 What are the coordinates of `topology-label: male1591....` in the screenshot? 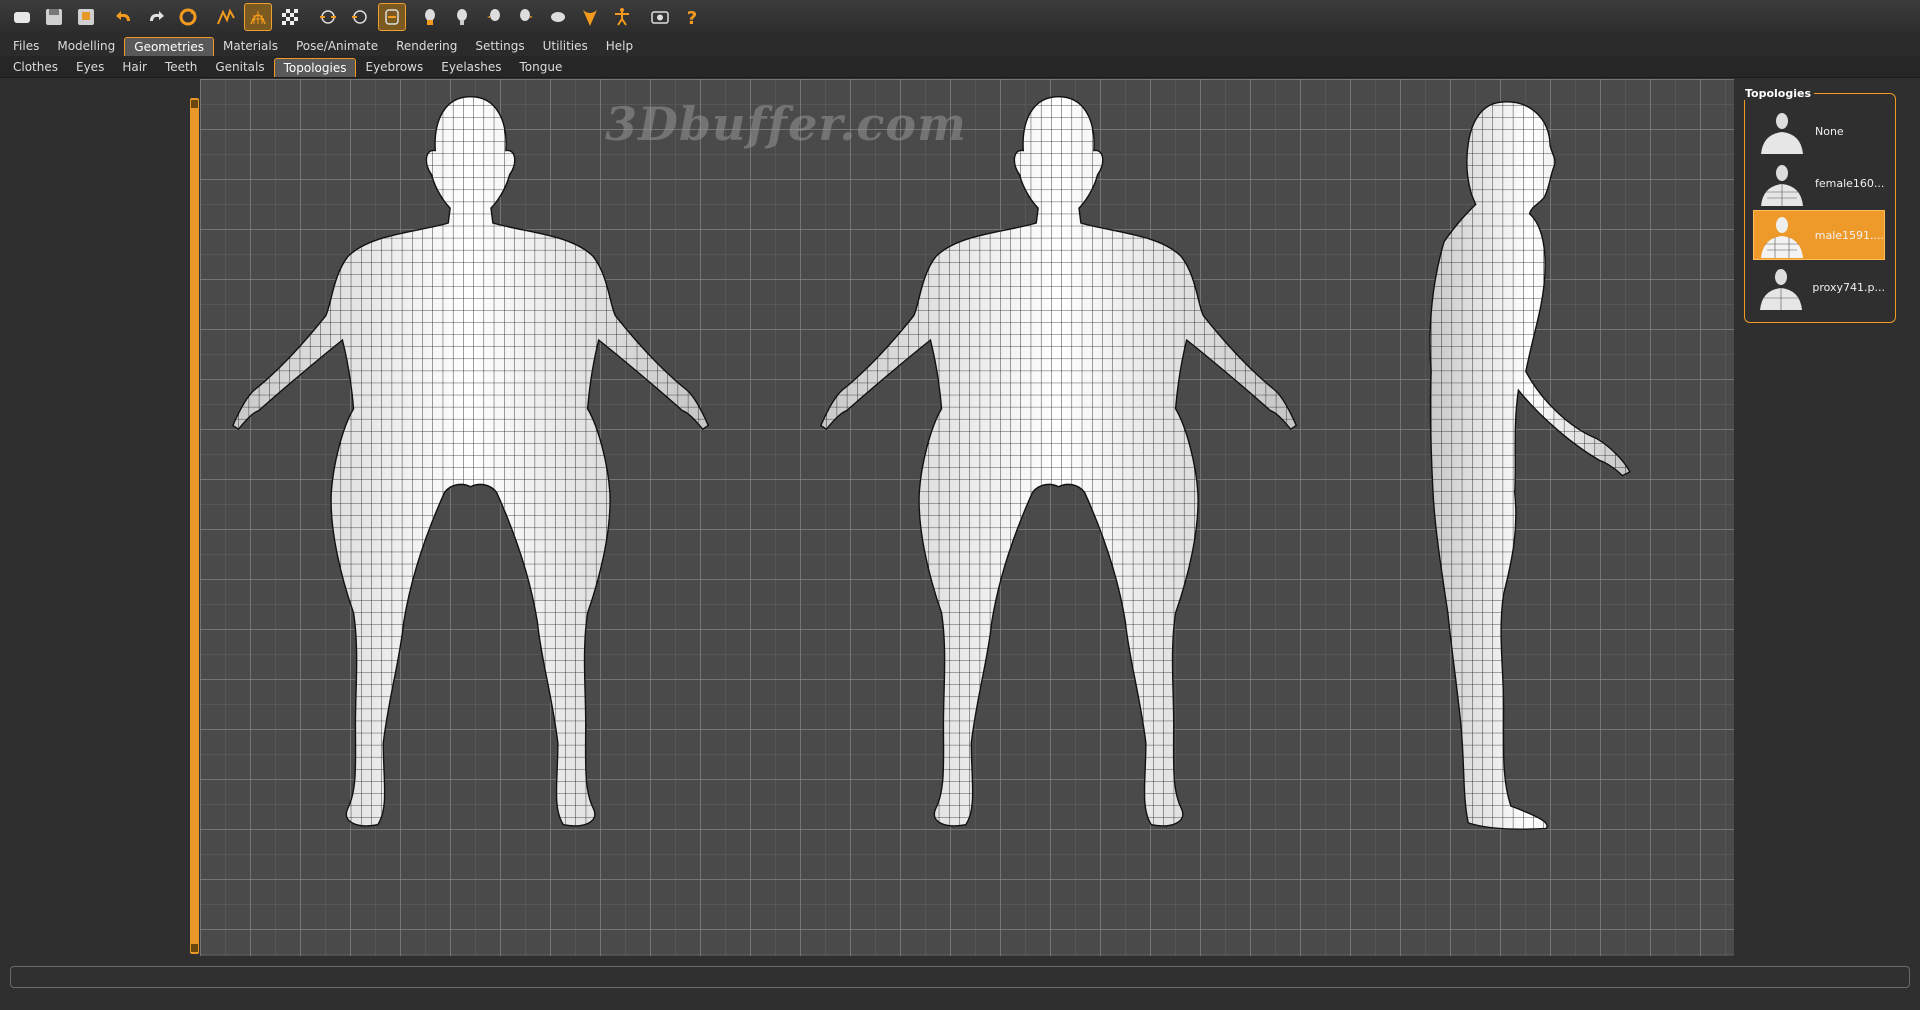 It's located at (1849, 235).